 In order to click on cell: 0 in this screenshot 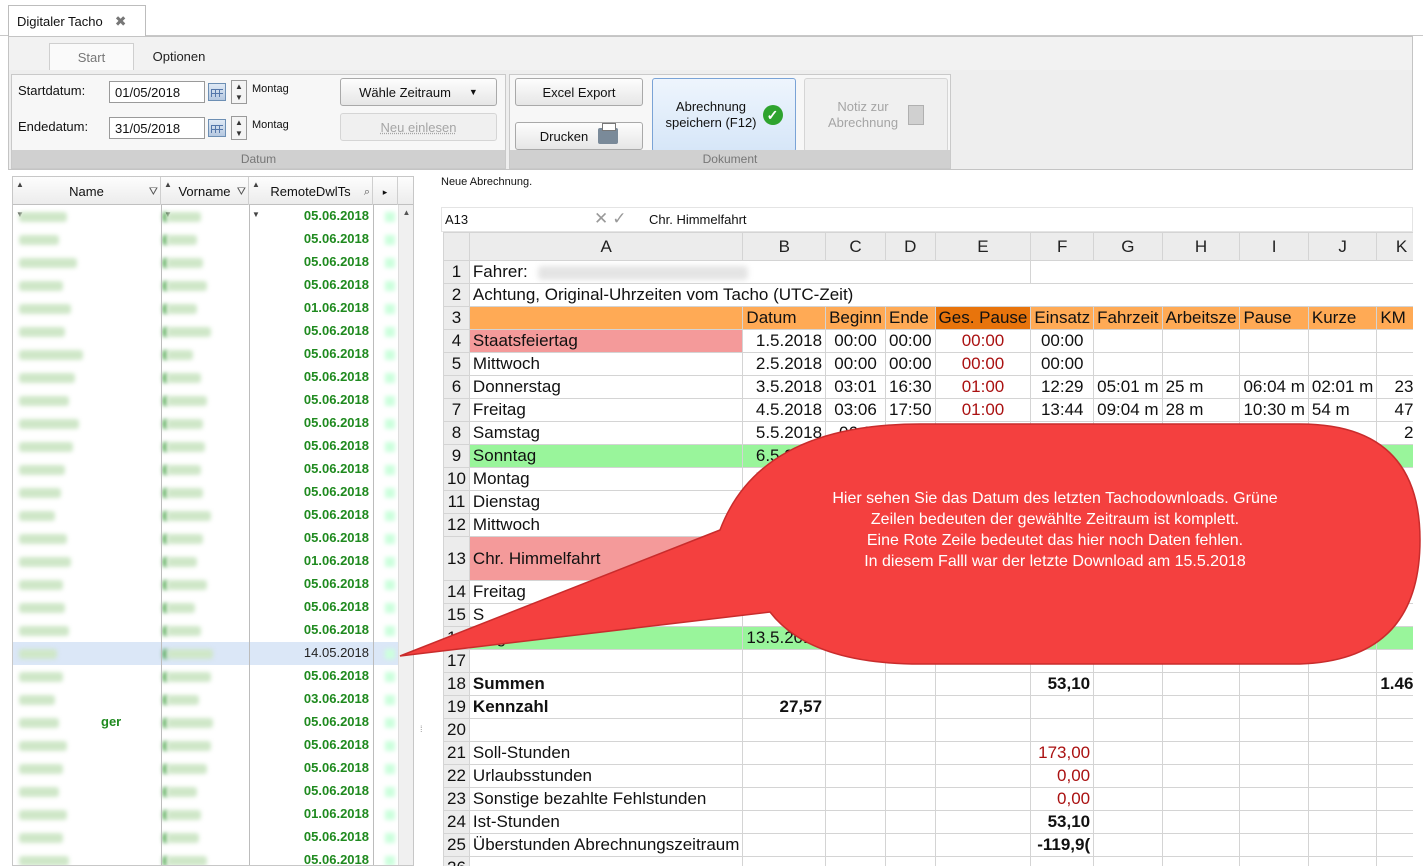, I will do `click(1394, 364)`.